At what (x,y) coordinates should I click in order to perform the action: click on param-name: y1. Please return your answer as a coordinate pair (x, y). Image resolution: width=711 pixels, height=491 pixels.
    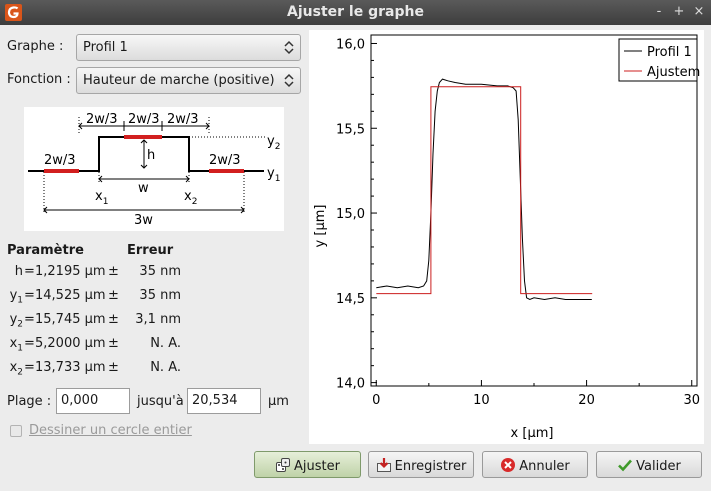
    Looking at the image, I should click on (16, 297).